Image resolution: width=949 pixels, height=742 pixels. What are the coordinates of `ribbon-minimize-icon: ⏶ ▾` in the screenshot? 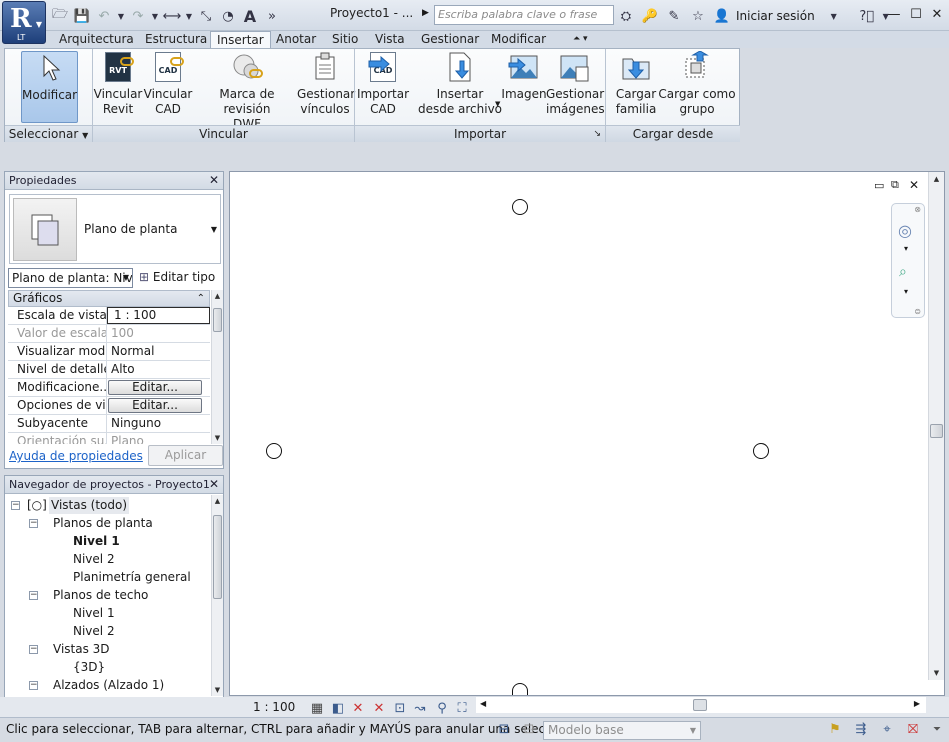 It's located at (580, 39).